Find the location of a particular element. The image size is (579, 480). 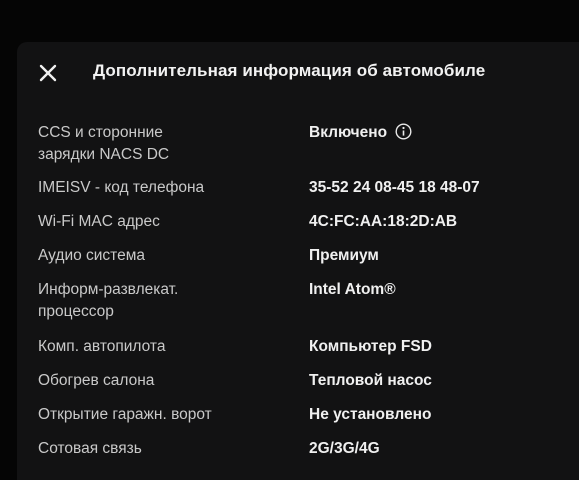

row-label: Комп. автопилота is located at coordinates (102, 346).